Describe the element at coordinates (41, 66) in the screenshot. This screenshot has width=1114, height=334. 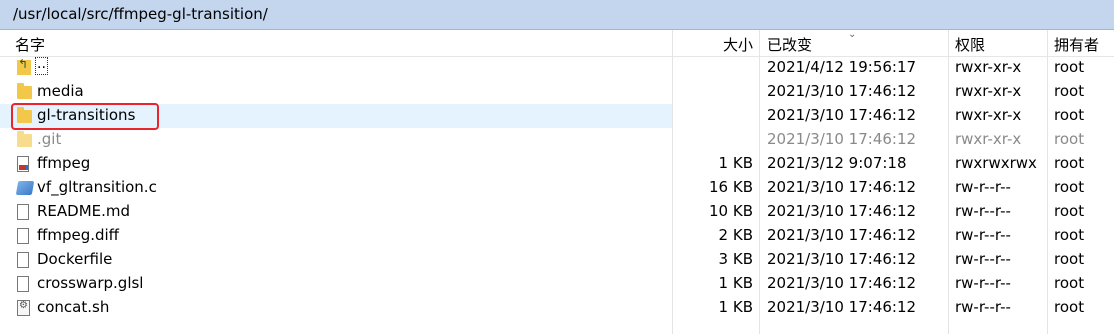
I see `parent-dir-label: ..` at that location.